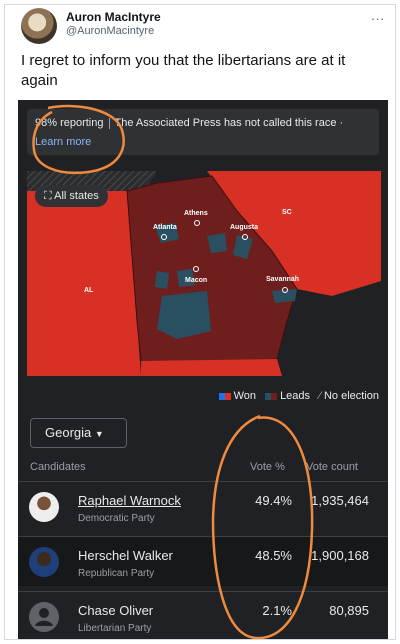 The width and height of the screenshot is (400, 644). Describe the element at coordinates (69, 123) in the screenshot. I see `reporting-percent: 98% reporting` at that location.